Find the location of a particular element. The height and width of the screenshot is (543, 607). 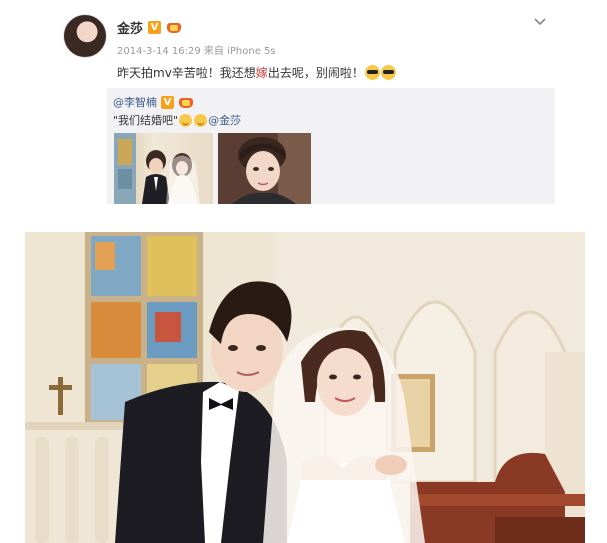

post-meta: 2014-3-14 16:29 来自 iPhone 5s is located at coordinates (196, 51).